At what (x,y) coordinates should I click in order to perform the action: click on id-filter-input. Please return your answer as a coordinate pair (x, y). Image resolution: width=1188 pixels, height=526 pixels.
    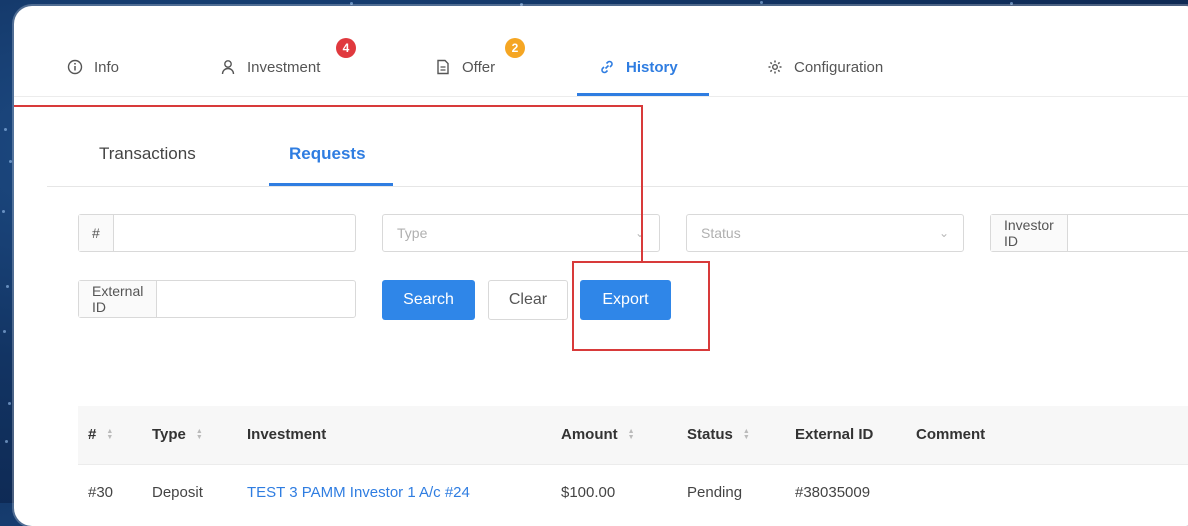
    Looking at the image, I should click on (234, 233).